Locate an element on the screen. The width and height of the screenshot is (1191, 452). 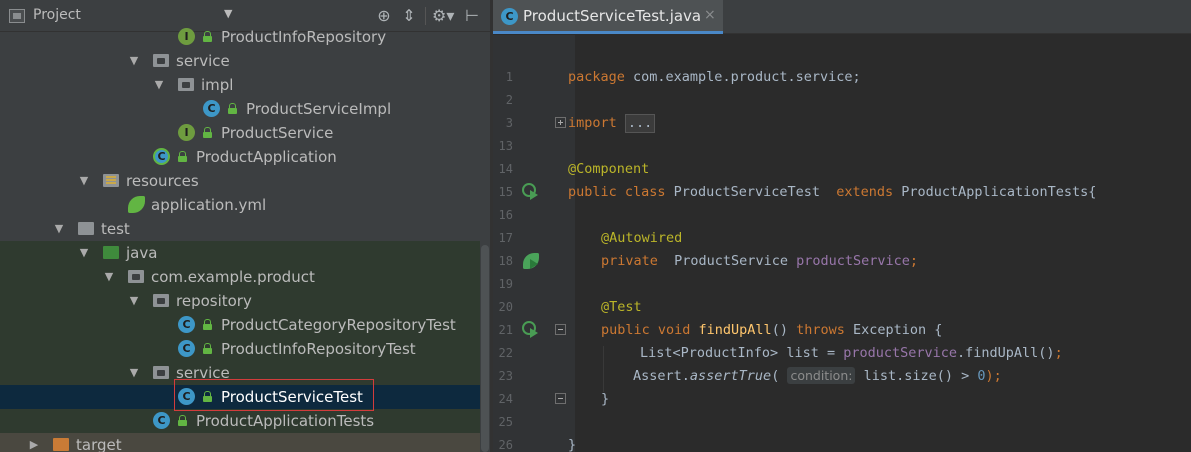
tree-node-label: ProductInfoRepositoryTest is located at coordinates (318, 349).